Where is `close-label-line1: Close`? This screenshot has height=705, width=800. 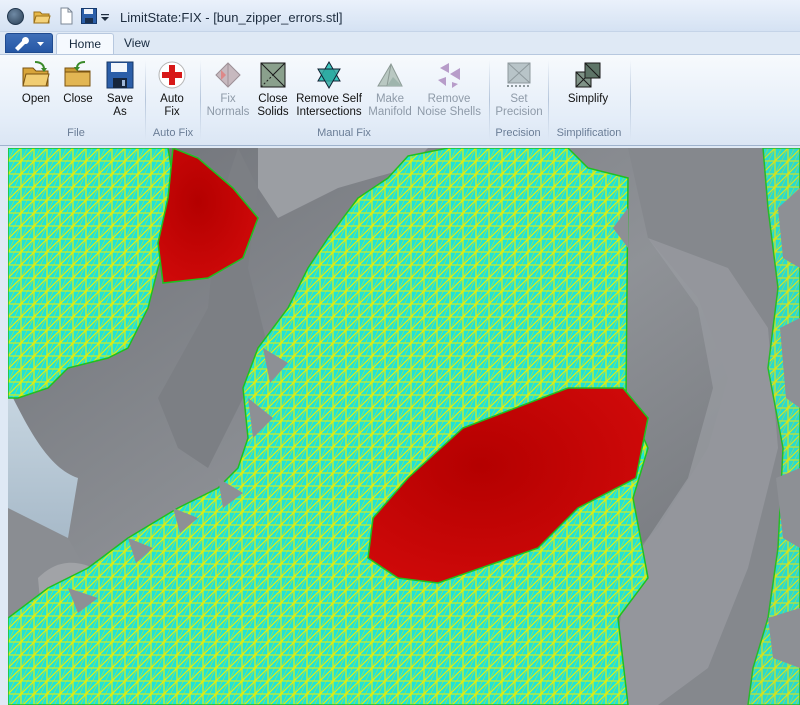
close-label-line1: Close is located at coordinates (78, 99).